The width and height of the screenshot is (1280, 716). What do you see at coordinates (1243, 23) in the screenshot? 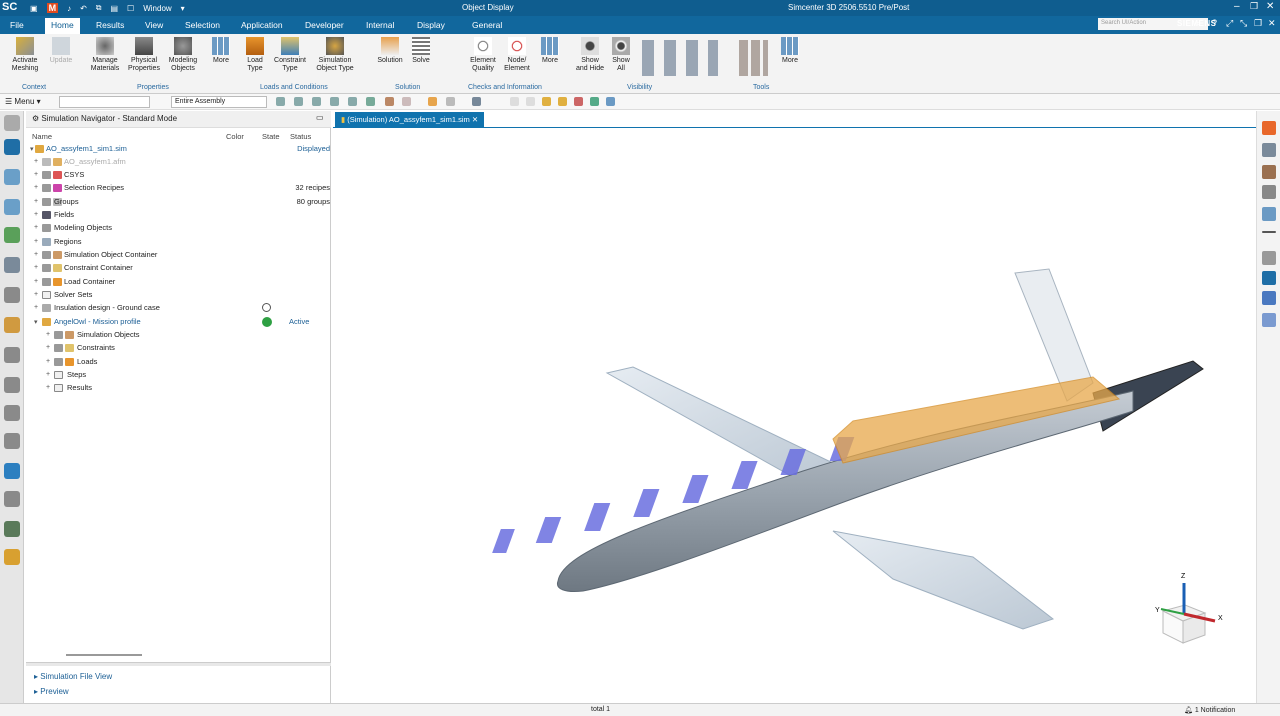
I see `minimize-ribbon-icon: ⤡` at bounding box center [1243, 23].